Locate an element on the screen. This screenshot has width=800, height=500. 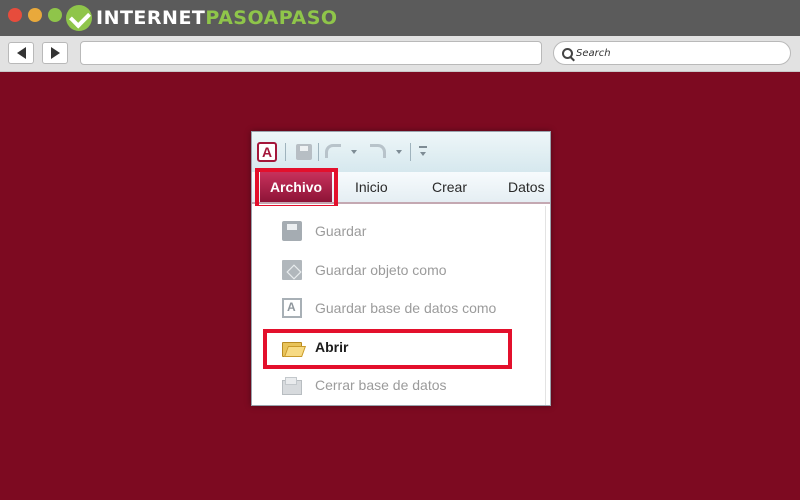
chevron-left-icon is located at coordinates (21, 53).